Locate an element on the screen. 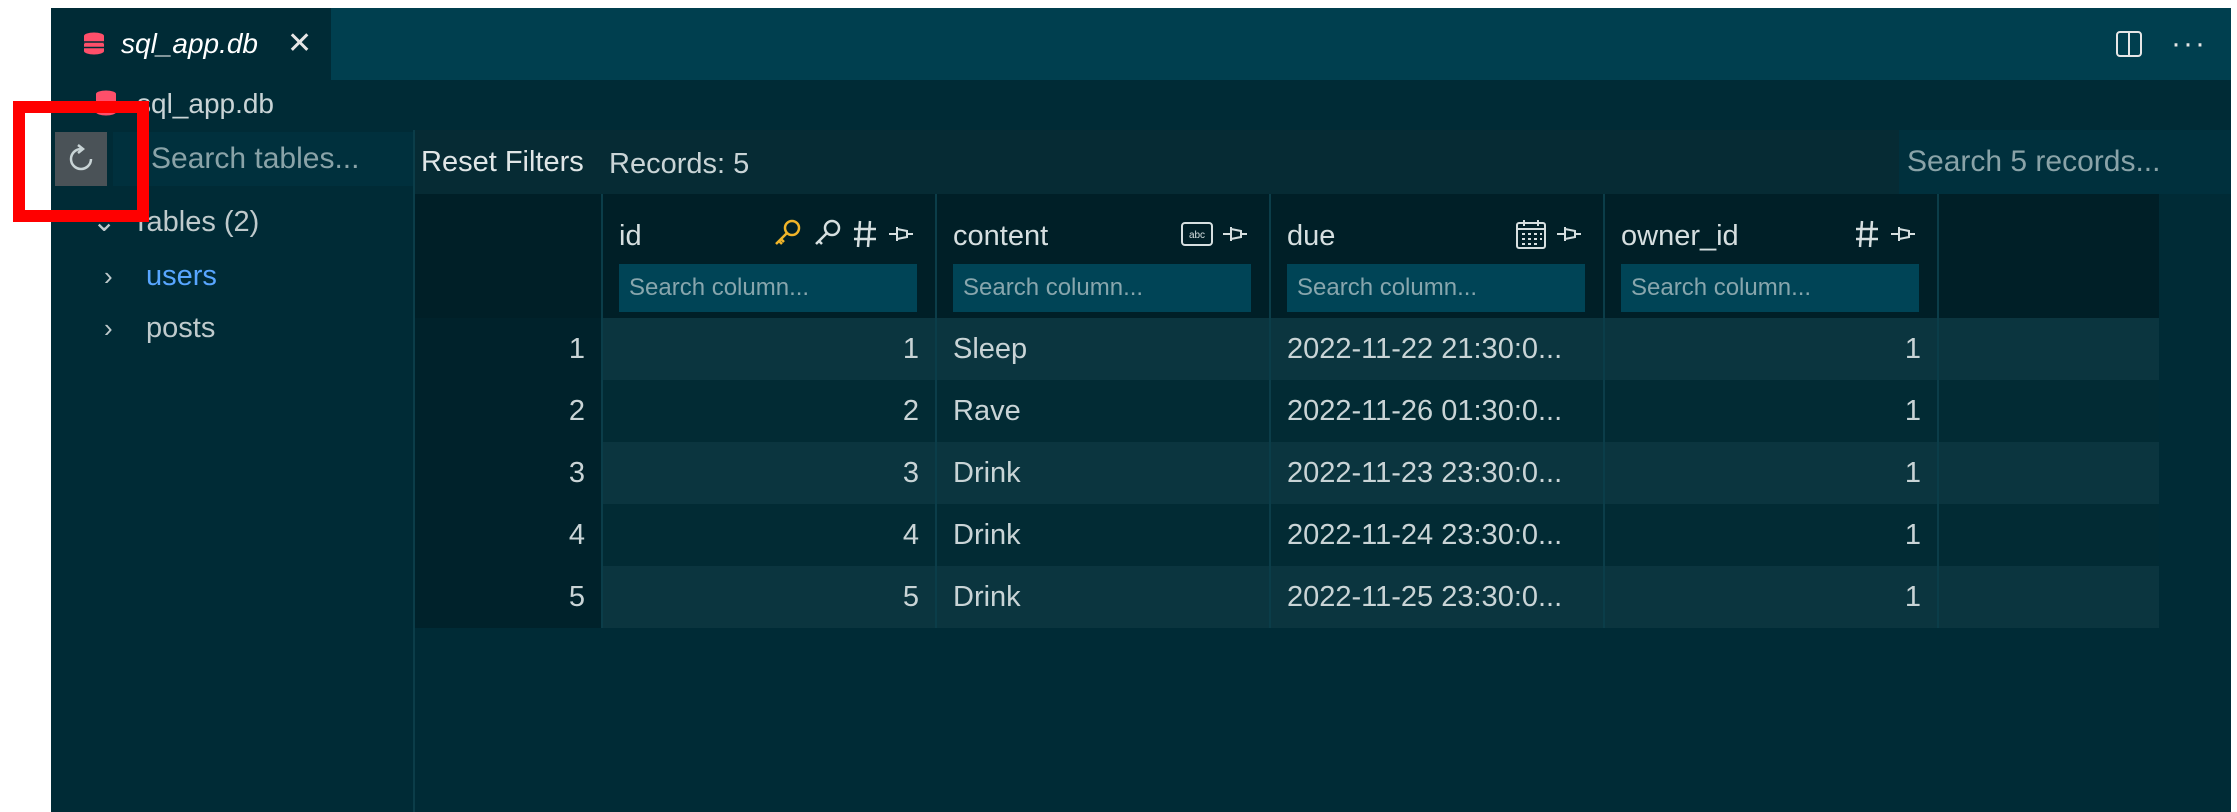  reset-filters-button: Reset Filters is located at coordinates (502, 162).